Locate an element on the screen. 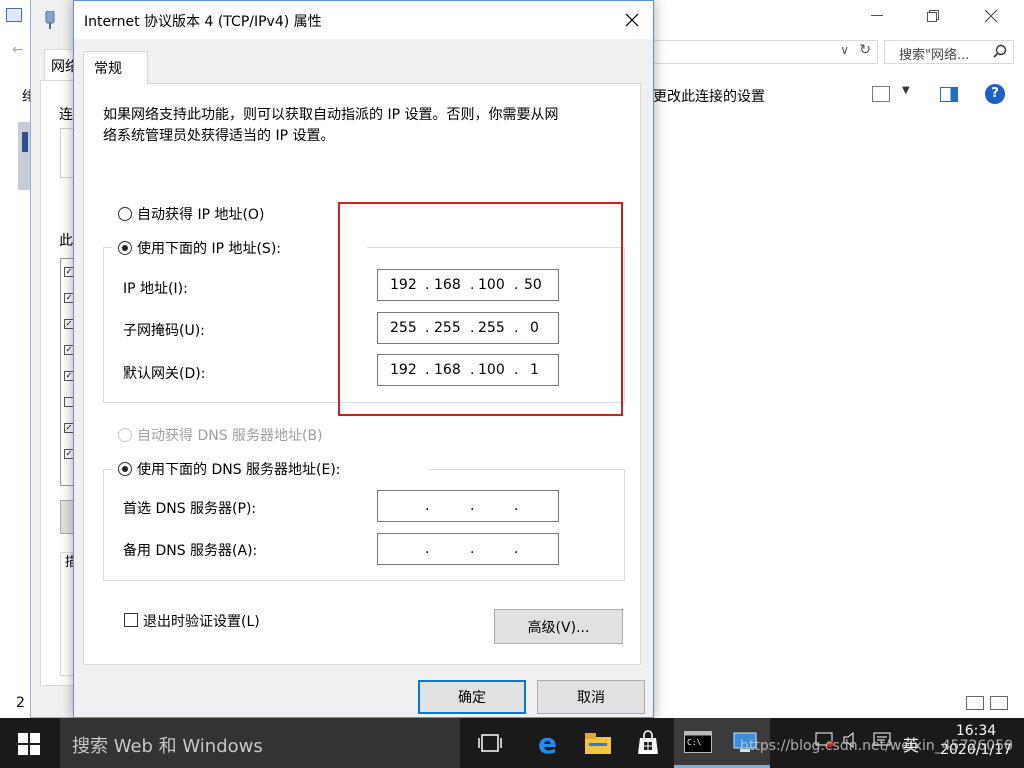 This screenshot has width=1024, height=768. description-line-1: 如果网络支持此功能，则可以获取自动指派的 IP 设置。否则，你需要从网 is located at coordinates (331, 115).